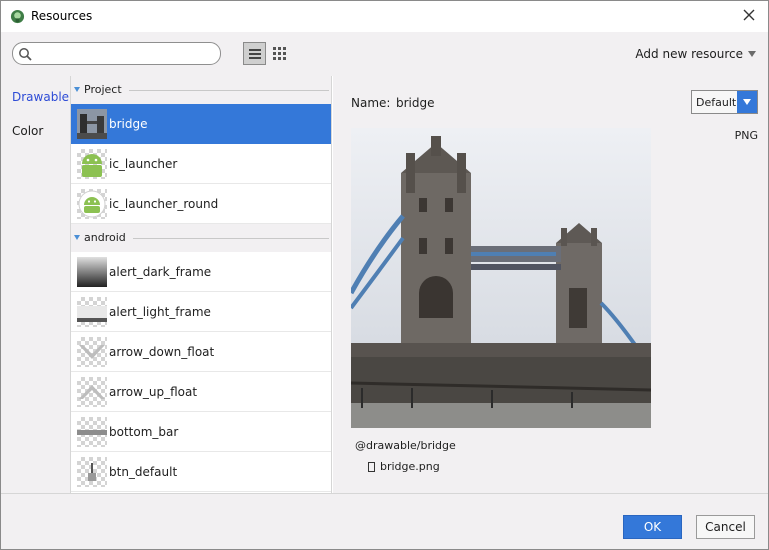 The width and height of the screenshot is (769, 550). What do you see at coordinates (689, 54) in the screenshot?
I see `add-new-resource-label: Add new resource` at bounding box center [689, 54].